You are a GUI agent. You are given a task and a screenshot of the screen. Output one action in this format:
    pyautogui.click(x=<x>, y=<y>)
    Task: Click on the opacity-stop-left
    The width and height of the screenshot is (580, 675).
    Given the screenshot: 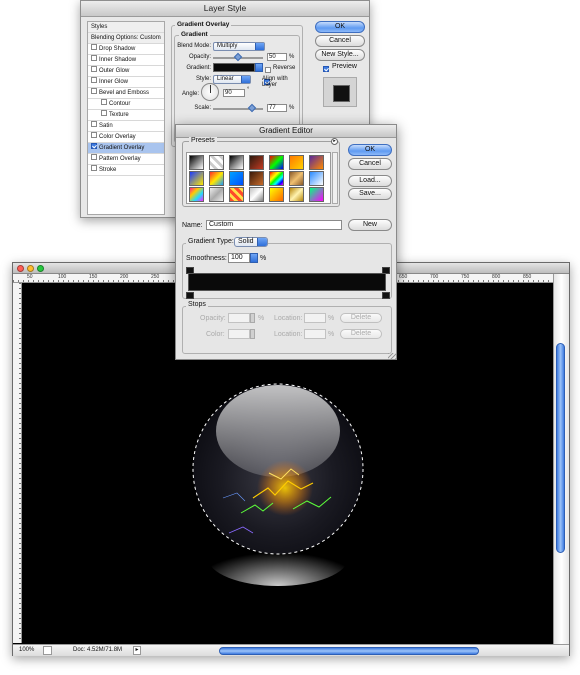 What is the action you would take?
    pyautogui.click(x=190, y=269)
    